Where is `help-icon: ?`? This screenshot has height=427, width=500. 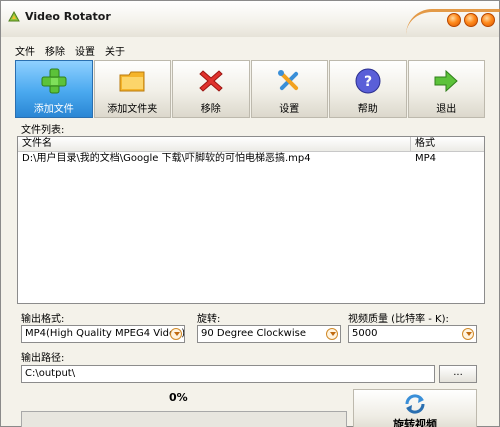 help-icon: ? is located at coordinates (368, 81).